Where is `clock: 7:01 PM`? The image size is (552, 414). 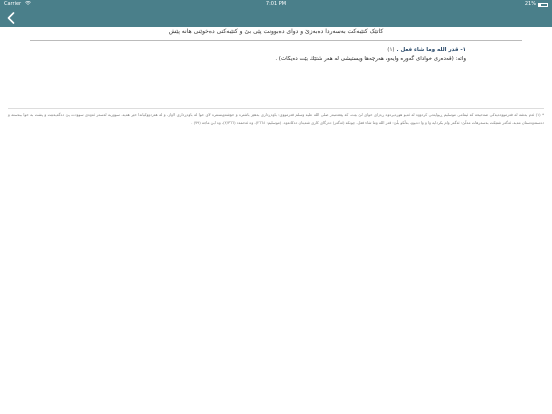
clock: 7:01 PM is located at coordinates (276, 4).